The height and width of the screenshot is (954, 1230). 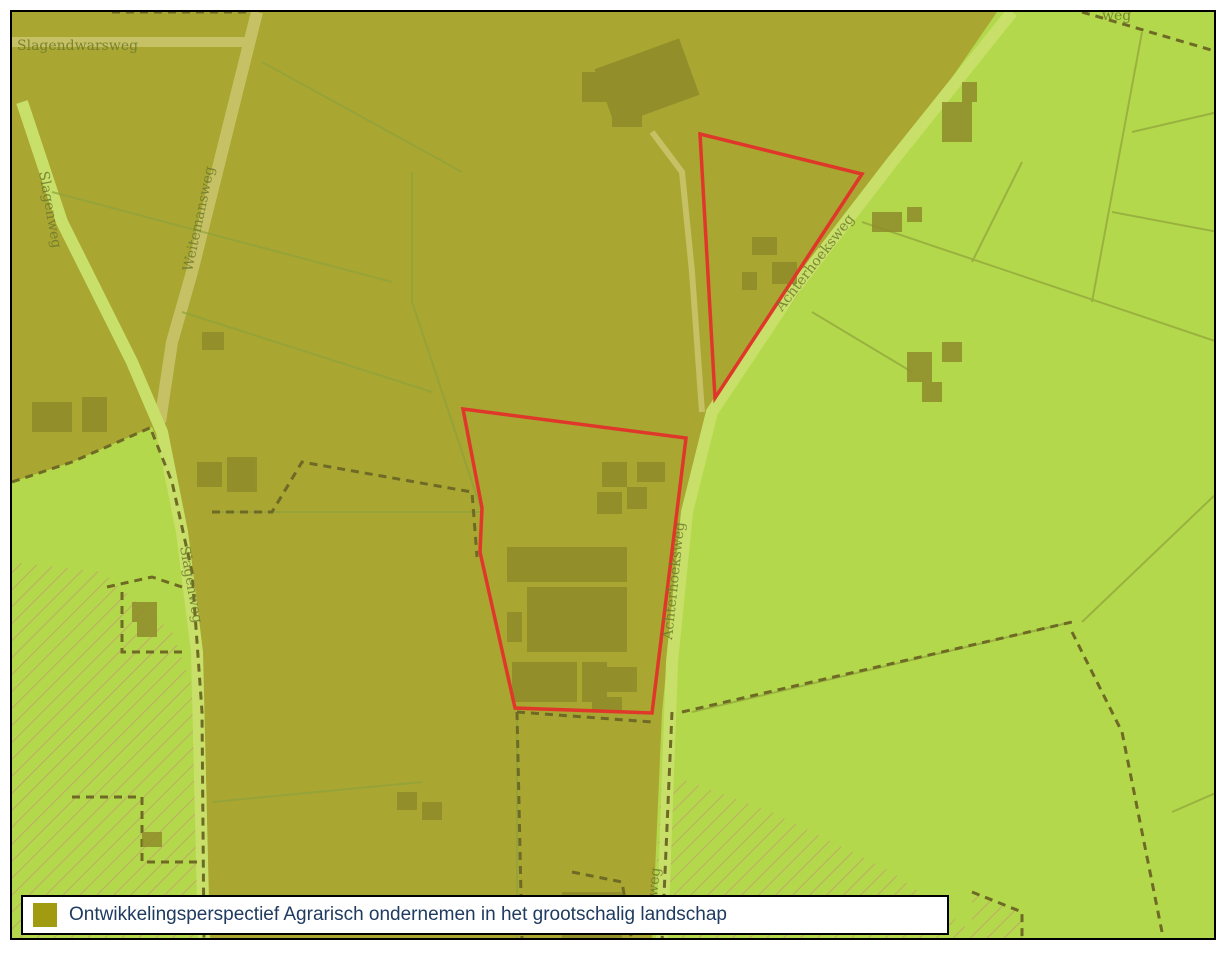 What do you see at coordinates (77, 46) in the screenshot?
I see `label-slagendwarsweg: Slagendwarsweg` at bounding box center [77, 46].